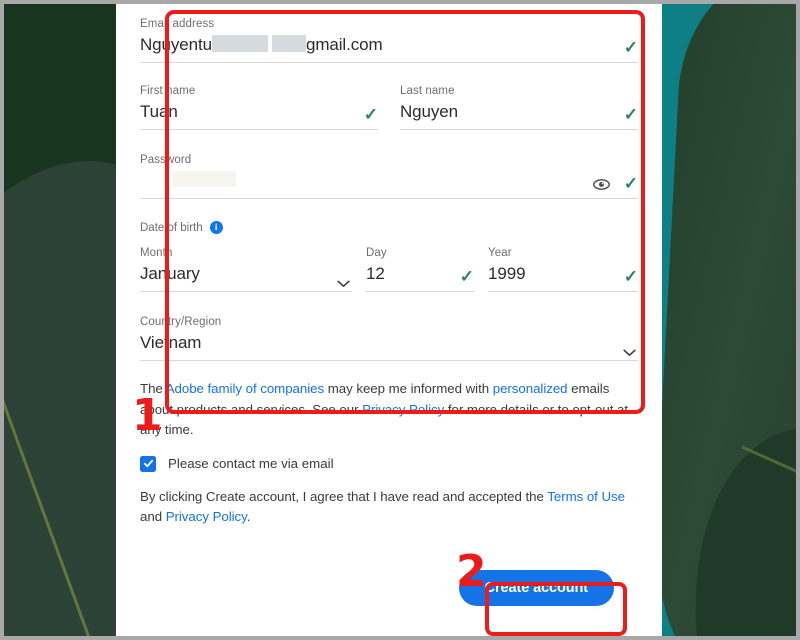 This screenshot has width=800, height=640. I want to click on first-name-col: First name Tuan ✓, so click(259, 107).